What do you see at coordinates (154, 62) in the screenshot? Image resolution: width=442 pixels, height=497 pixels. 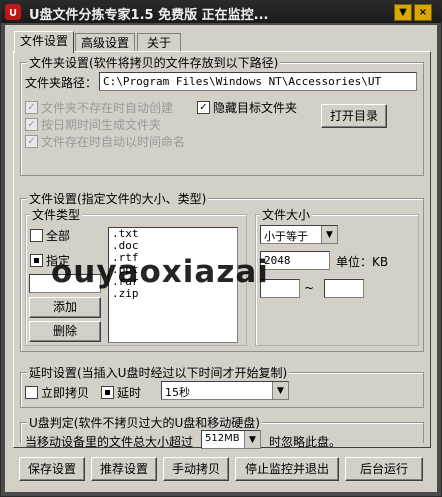 I see `folder-settings-title: 文件夹设置(软件将拷贝的文件存放到以下路径)` at bounding box center [154, 62].